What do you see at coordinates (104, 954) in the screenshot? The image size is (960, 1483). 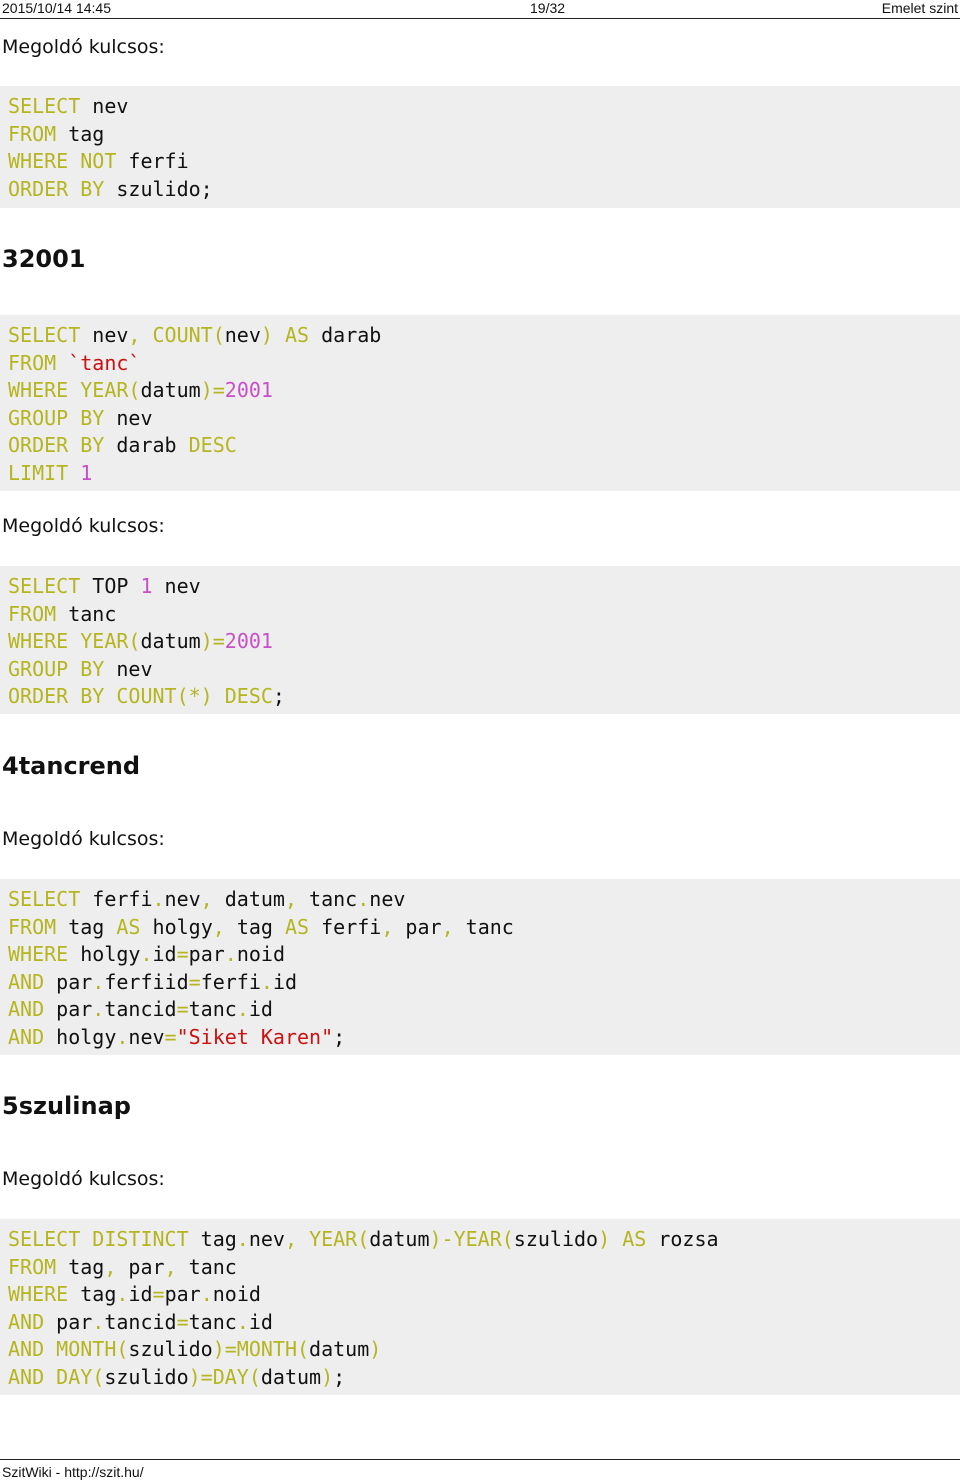 I see `sql-text: holgy` at bounding box center [104, 954].